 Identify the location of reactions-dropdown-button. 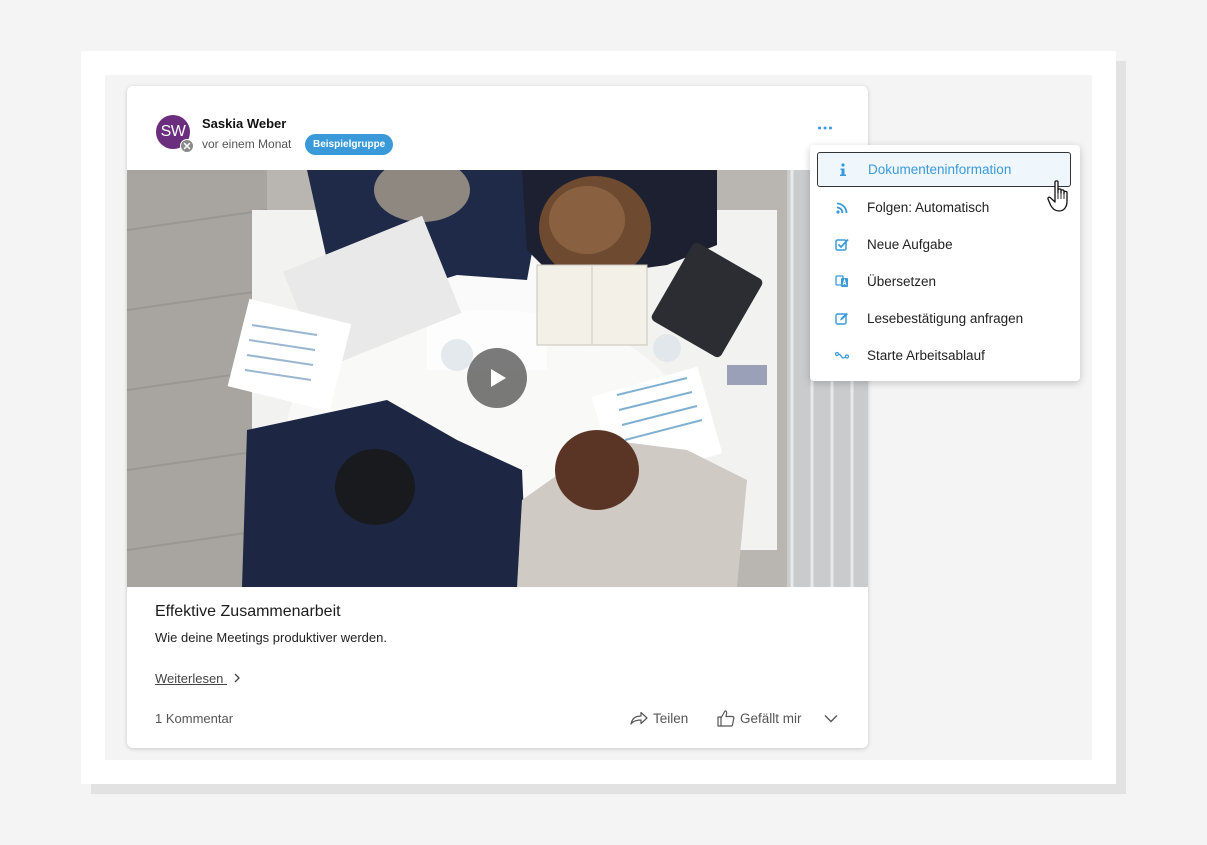
(831, 718).